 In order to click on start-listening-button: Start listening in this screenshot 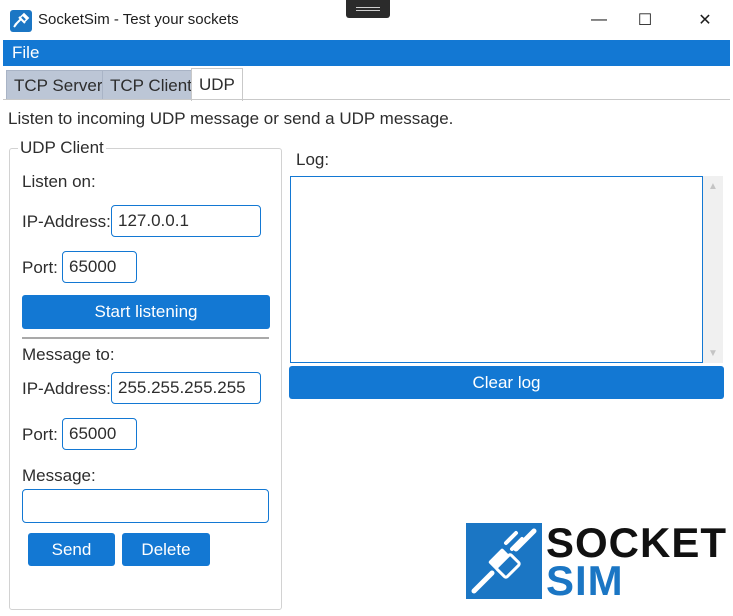, I will do `click(146, 312)`.